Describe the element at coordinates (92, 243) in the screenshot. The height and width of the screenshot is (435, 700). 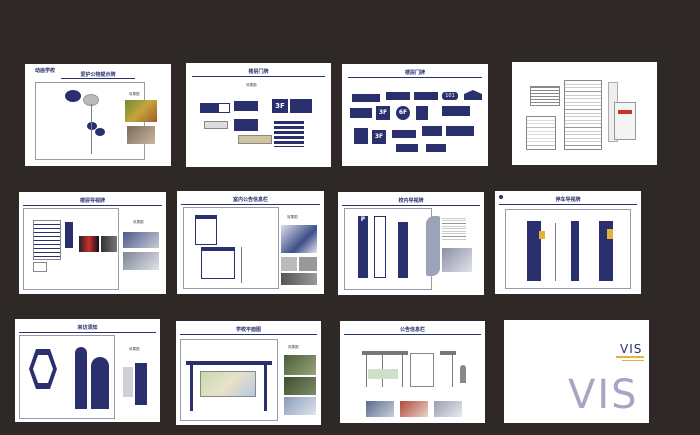
I see `board-floor-guide-signs: 楼层导视牌 效果图` at that location.